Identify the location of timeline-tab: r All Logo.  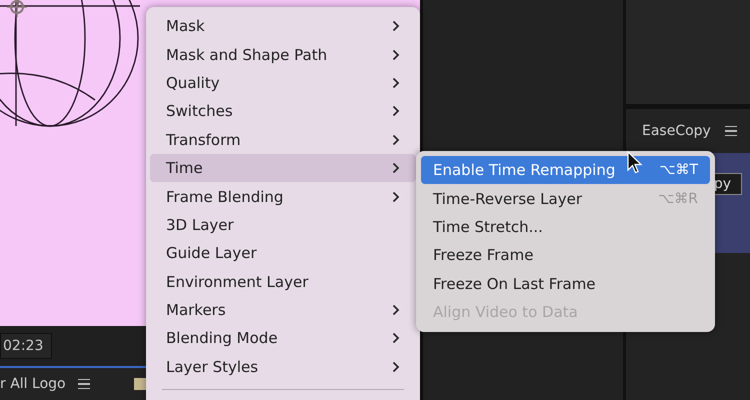
(33, 384).